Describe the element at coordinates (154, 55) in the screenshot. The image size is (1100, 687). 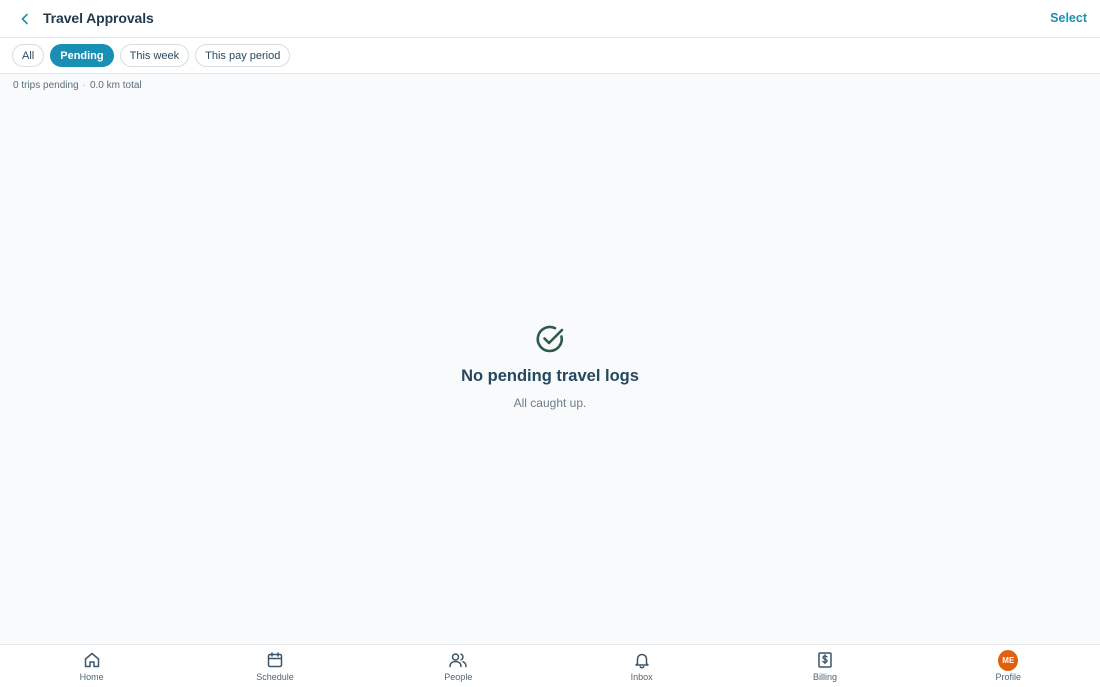
I see `filter-chip-this-week: This week` at that location.